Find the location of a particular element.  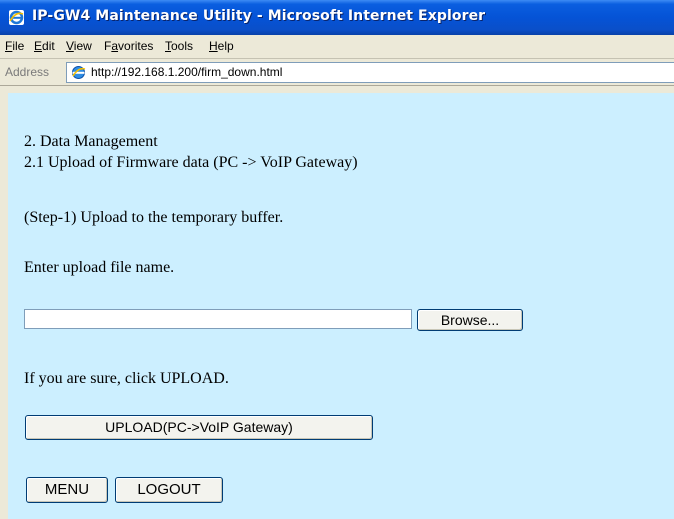

logout-button: LOGOUT is located at coordinates (169, 490).